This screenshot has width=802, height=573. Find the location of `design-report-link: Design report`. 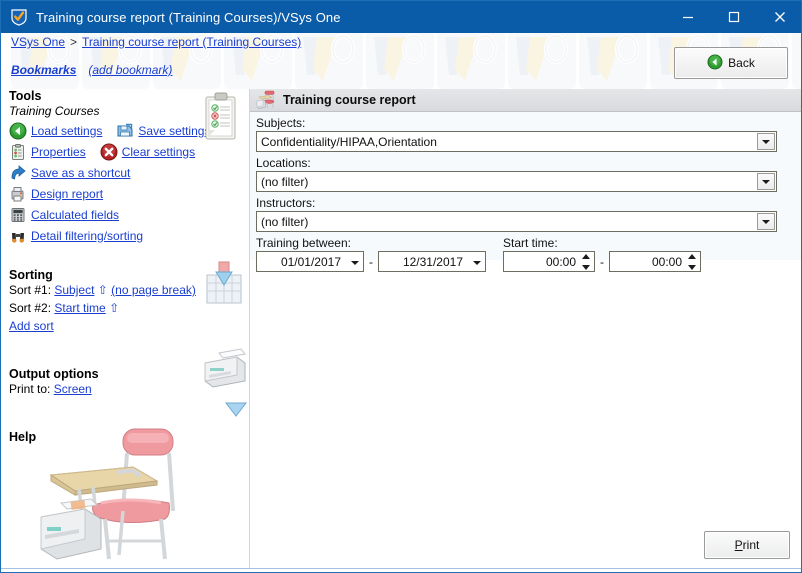

design-report-link: Design report is located at coordinates (67, 194).